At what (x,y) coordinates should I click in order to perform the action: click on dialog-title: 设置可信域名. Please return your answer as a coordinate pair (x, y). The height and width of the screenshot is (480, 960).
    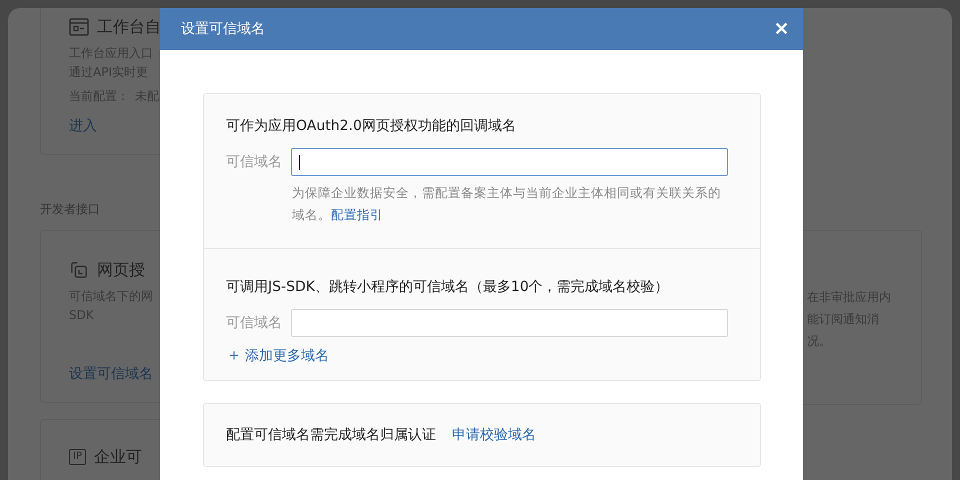
    Looking at the image, I should click on (223, 29).